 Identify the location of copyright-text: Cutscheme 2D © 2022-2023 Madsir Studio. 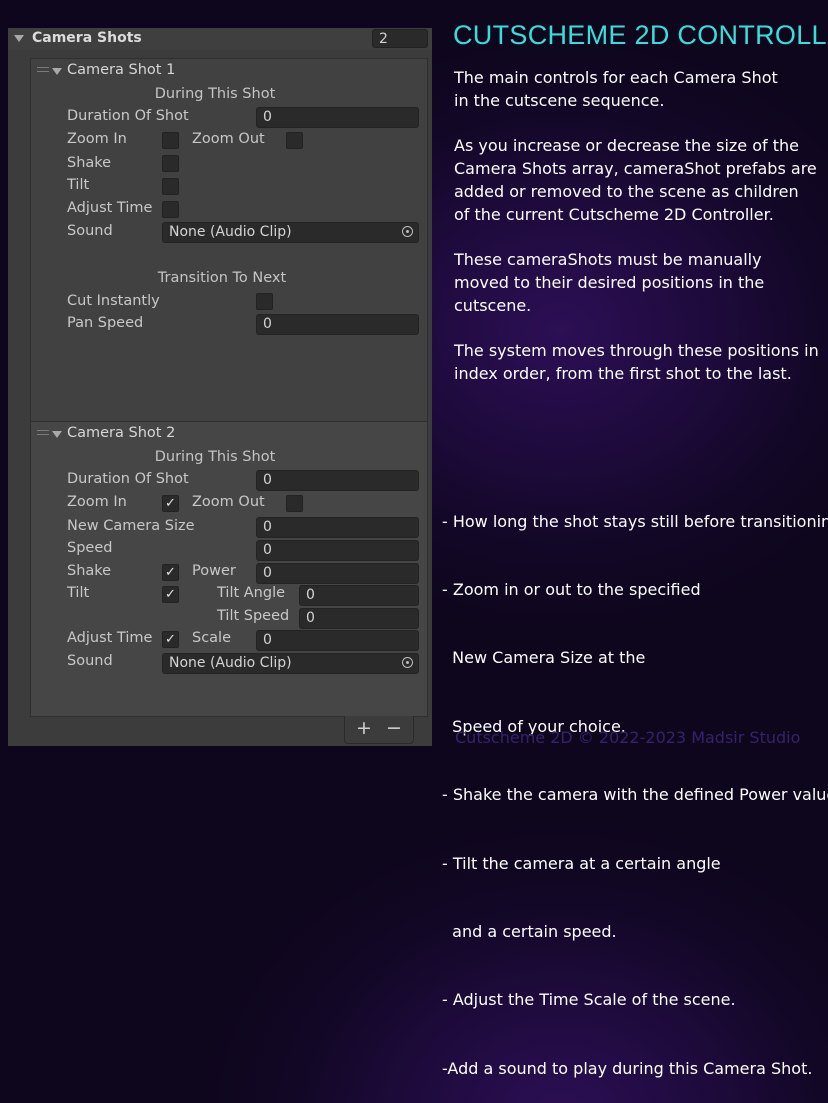
(628, 737).